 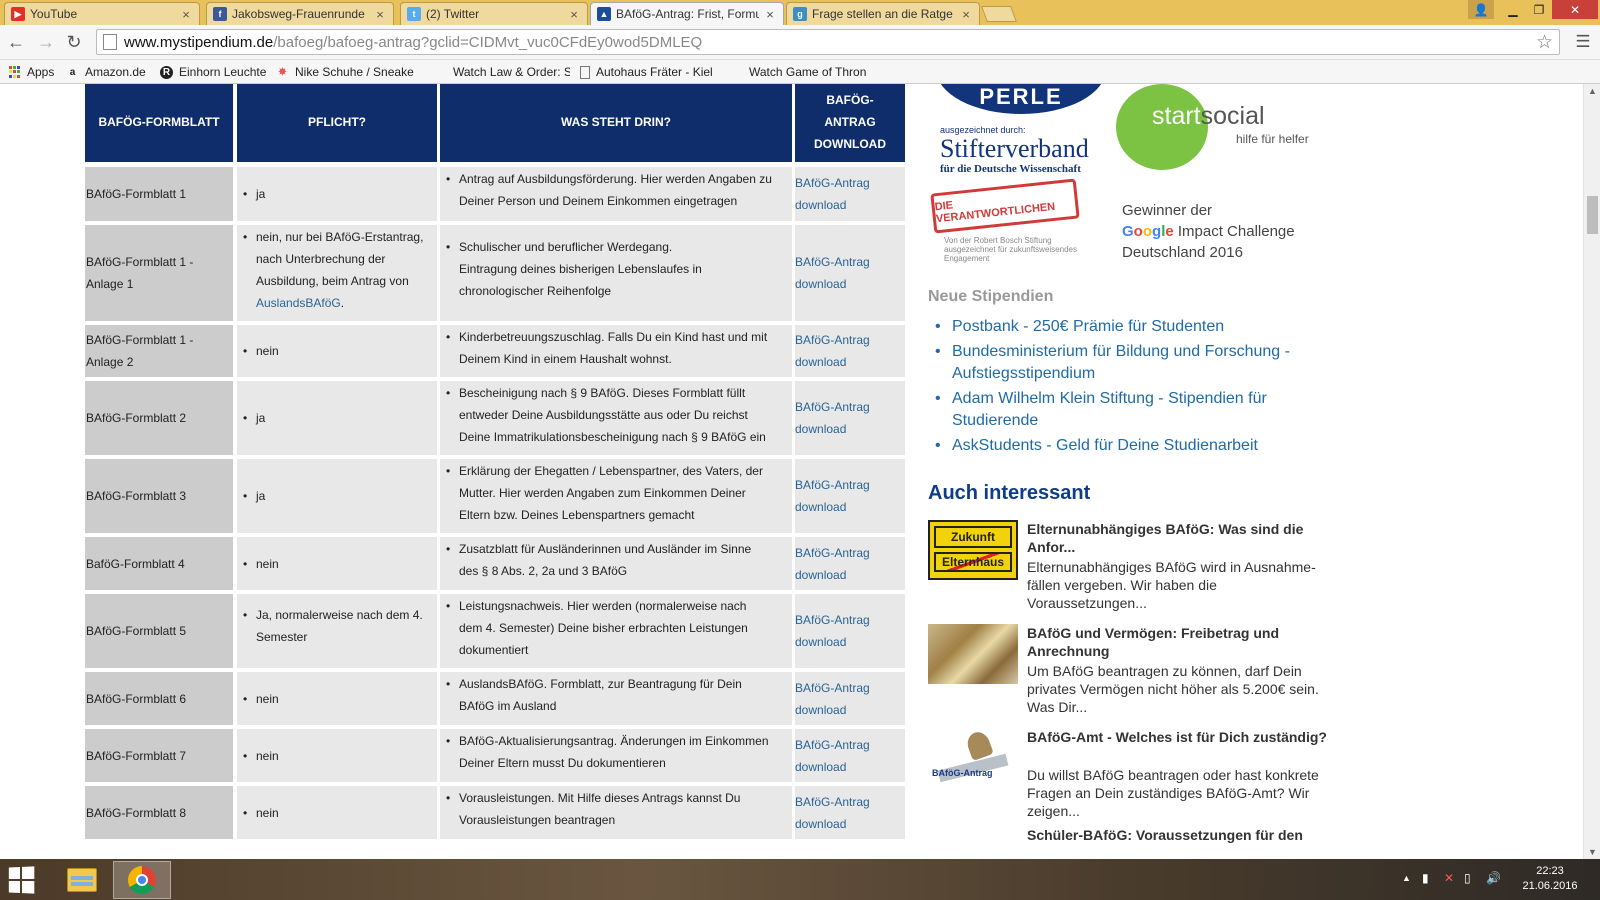 What do you see at coordinates (1177, 835) in the screenshot?
I see `teaser-title: Schüler-BAföG: Voraussetzungen für den` at bounding box center [1177, 835].